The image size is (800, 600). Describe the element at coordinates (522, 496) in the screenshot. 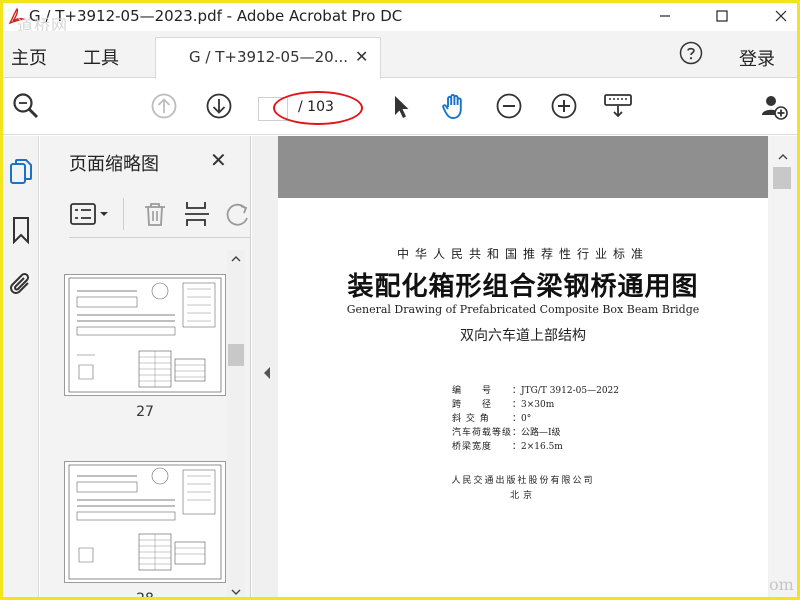

I see `document-city: 北京` at that location.